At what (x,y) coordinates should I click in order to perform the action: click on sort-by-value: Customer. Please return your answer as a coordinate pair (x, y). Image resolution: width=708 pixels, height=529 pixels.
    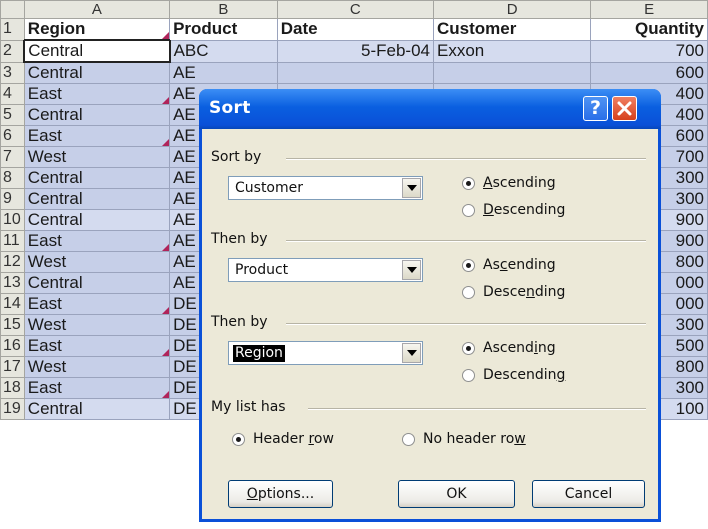
    Looking at the image, I should click on (269, 188).